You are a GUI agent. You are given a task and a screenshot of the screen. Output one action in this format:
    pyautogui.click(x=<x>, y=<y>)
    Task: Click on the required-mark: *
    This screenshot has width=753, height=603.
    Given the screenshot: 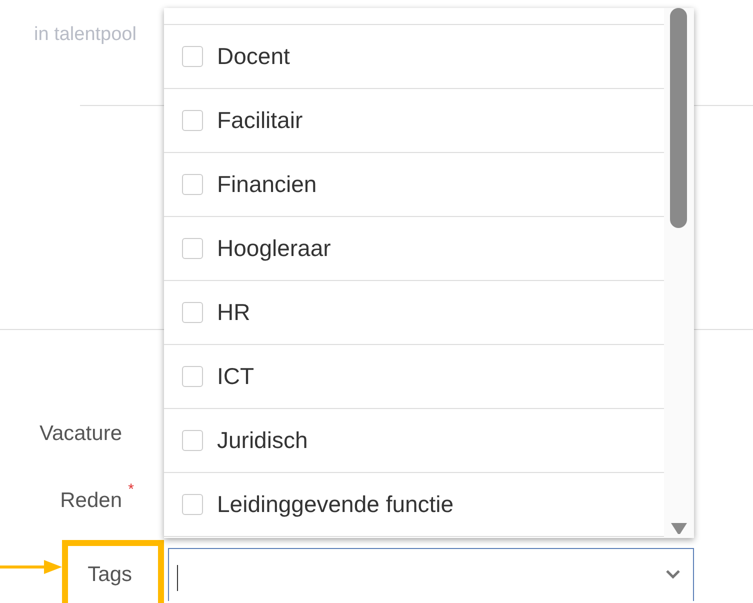 What is the action you would take?
    pyautogui.click(x=131, y=489)
    